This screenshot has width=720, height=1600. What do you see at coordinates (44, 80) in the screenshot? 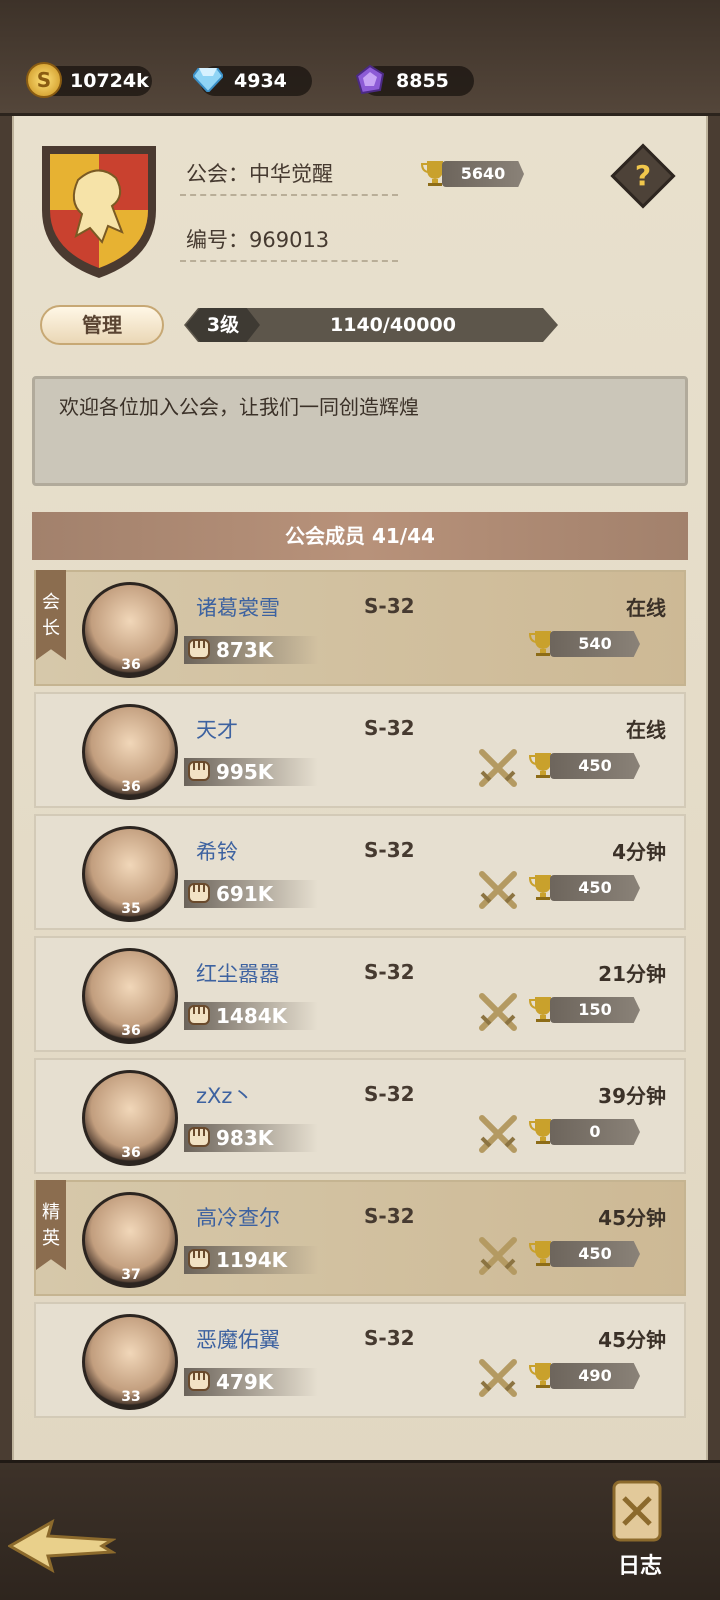
I see `gold-coin-icon: S` at bounding box center [44, 80].